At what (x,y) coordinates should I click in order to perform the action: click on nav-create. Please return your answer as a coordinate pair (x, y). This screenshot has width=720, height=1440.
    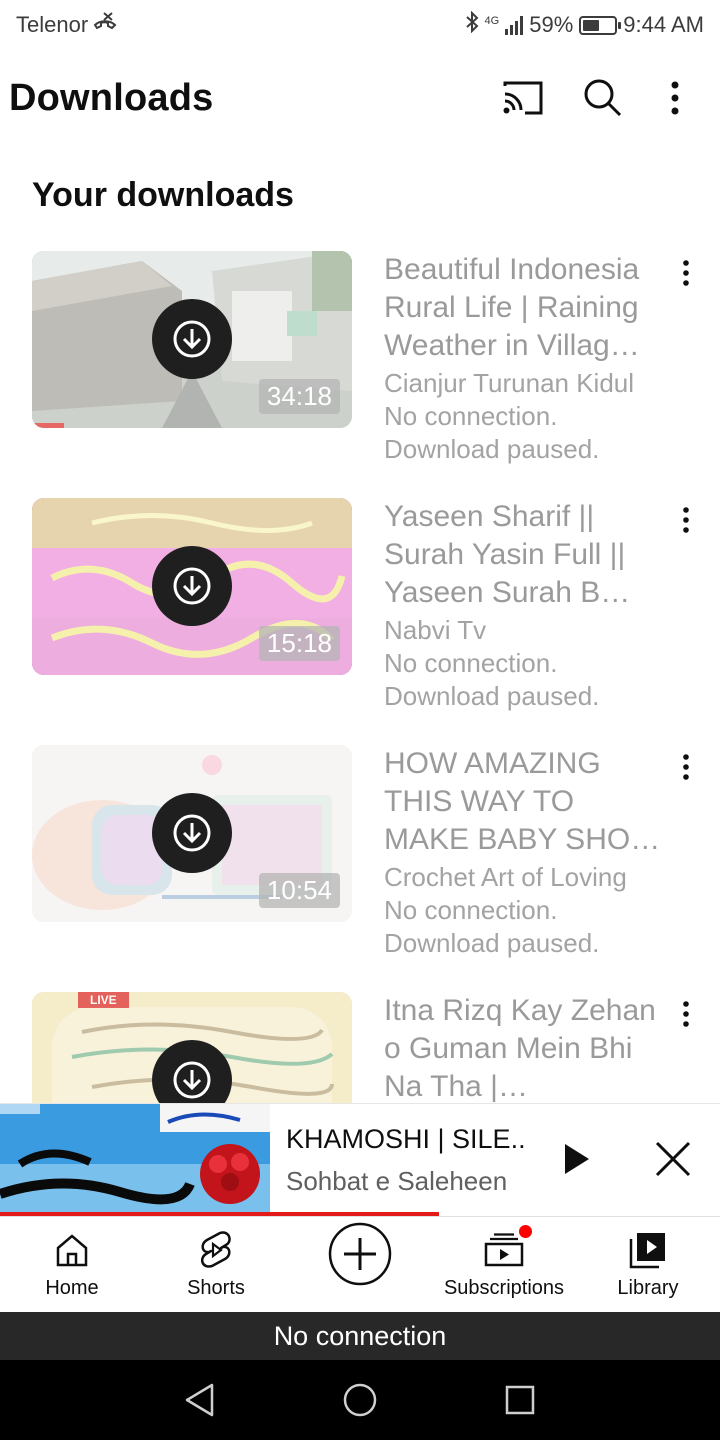
    Looking at the image, I should click on (360, 1265).